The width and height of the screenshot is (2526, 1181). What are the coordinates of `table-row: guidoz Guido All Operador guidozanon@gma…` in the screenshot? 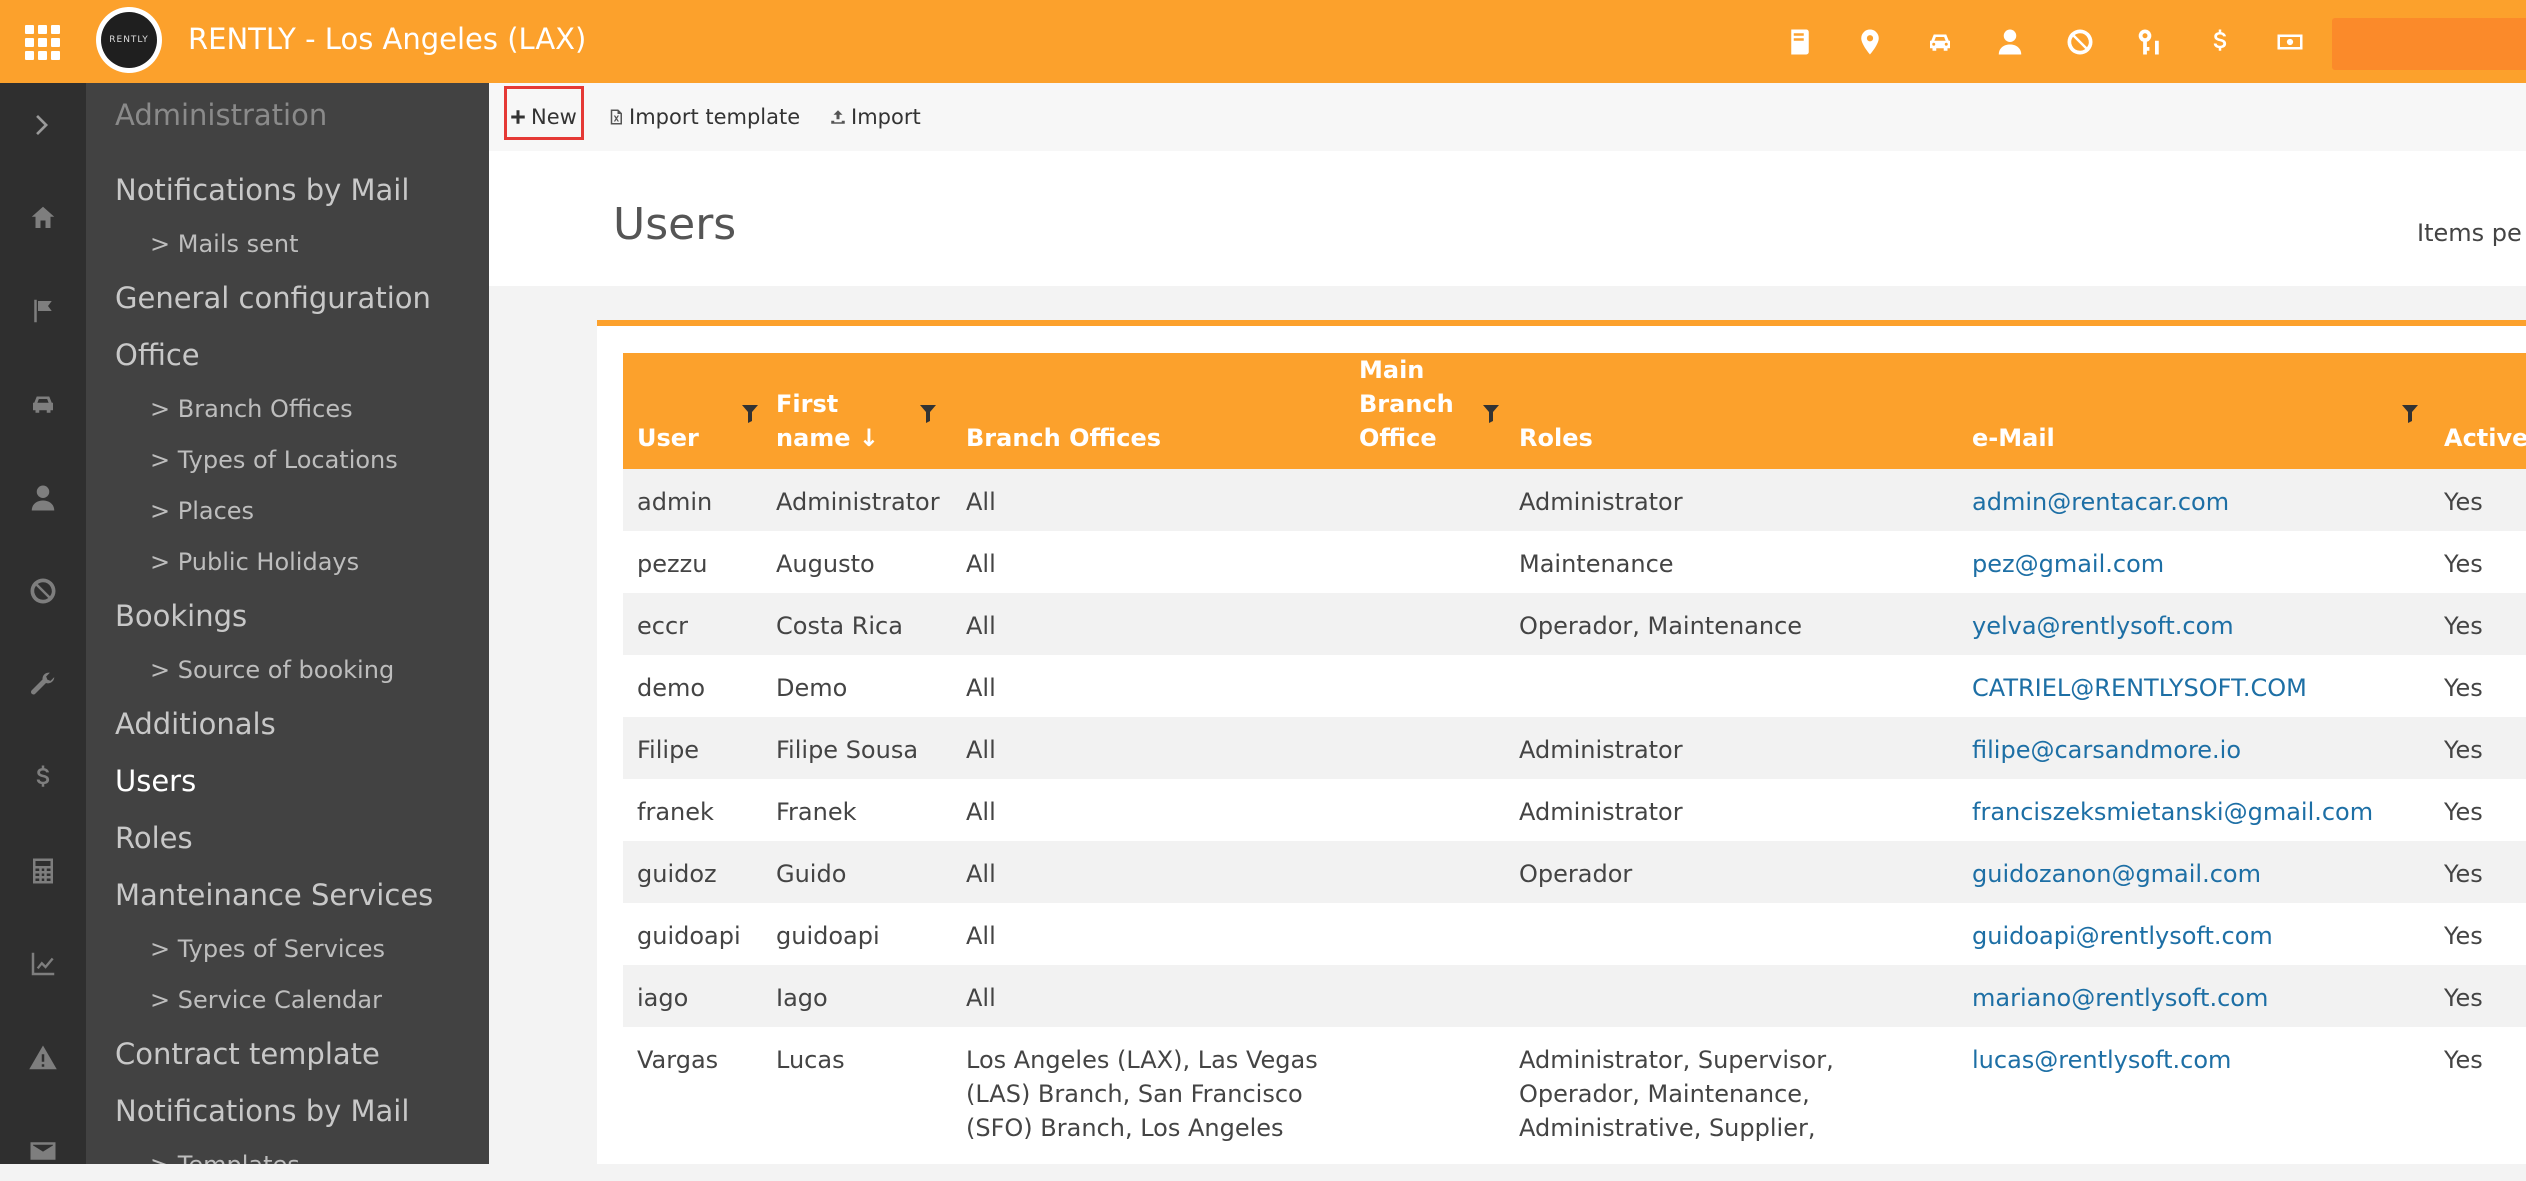 It's located at (1574, 872).